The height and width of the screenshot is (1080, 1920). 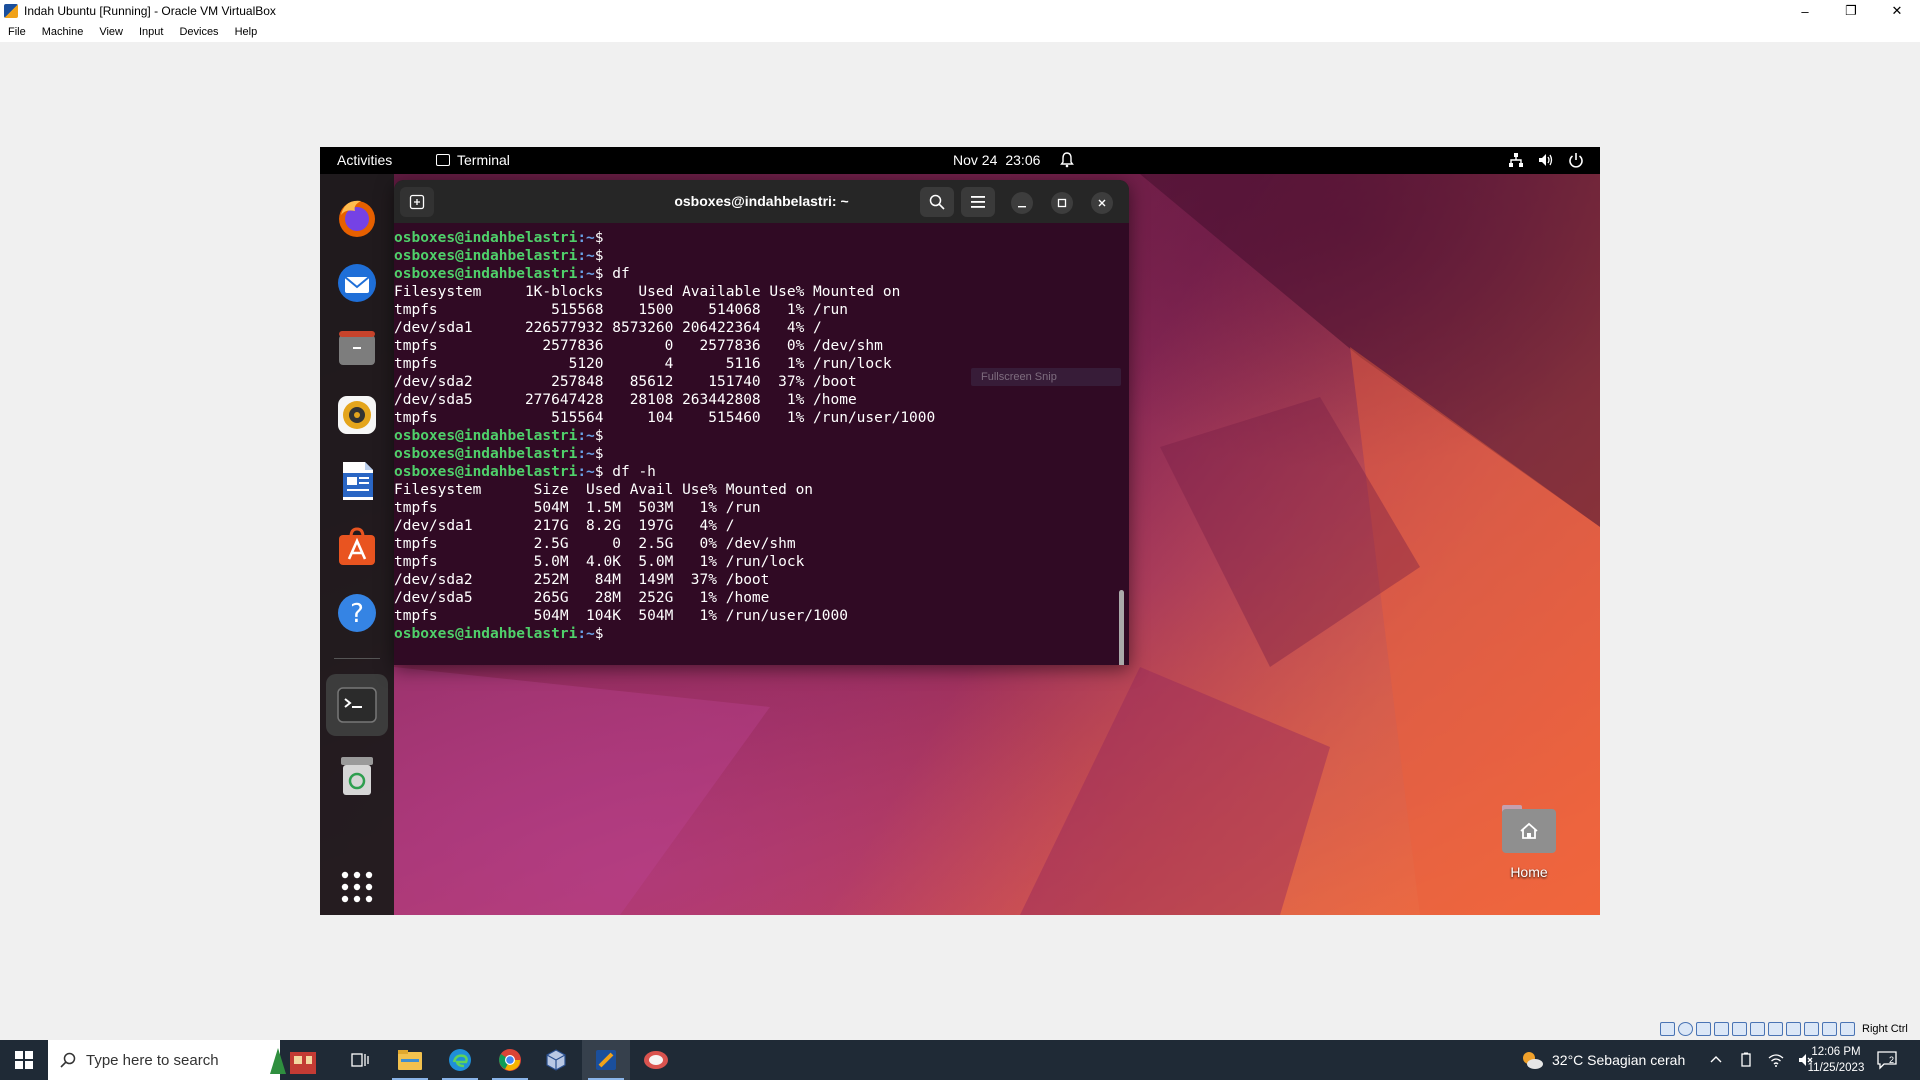 I want to click on weather-widget: 32°C Sebagian cerah, so click(x=1602, y=1060).